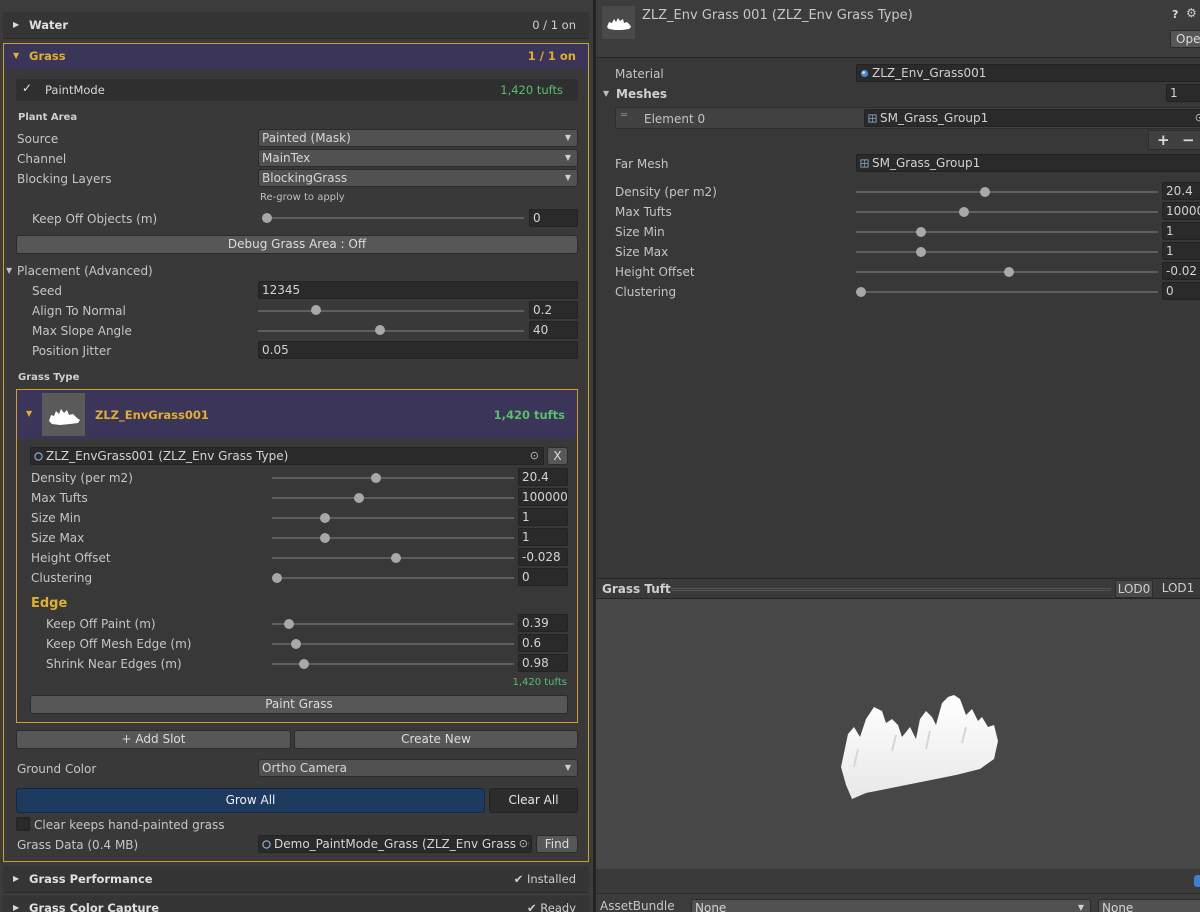 The height and width of the screenshot is (912, 1200). What do you see at coordinates (1181, 211) in the screenshot?
I see `param-value-field: 10000` at bounding box center [1181, 211].